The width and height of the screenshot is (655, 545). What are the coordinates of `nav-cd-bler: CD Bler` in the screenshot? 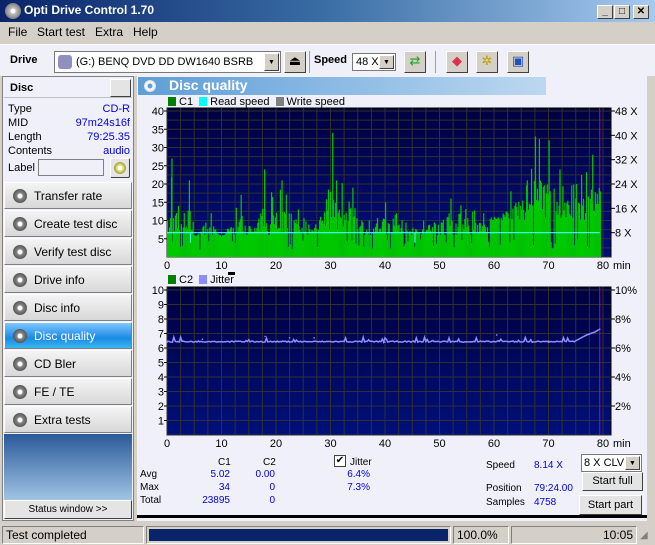 It's located at (68, 363).